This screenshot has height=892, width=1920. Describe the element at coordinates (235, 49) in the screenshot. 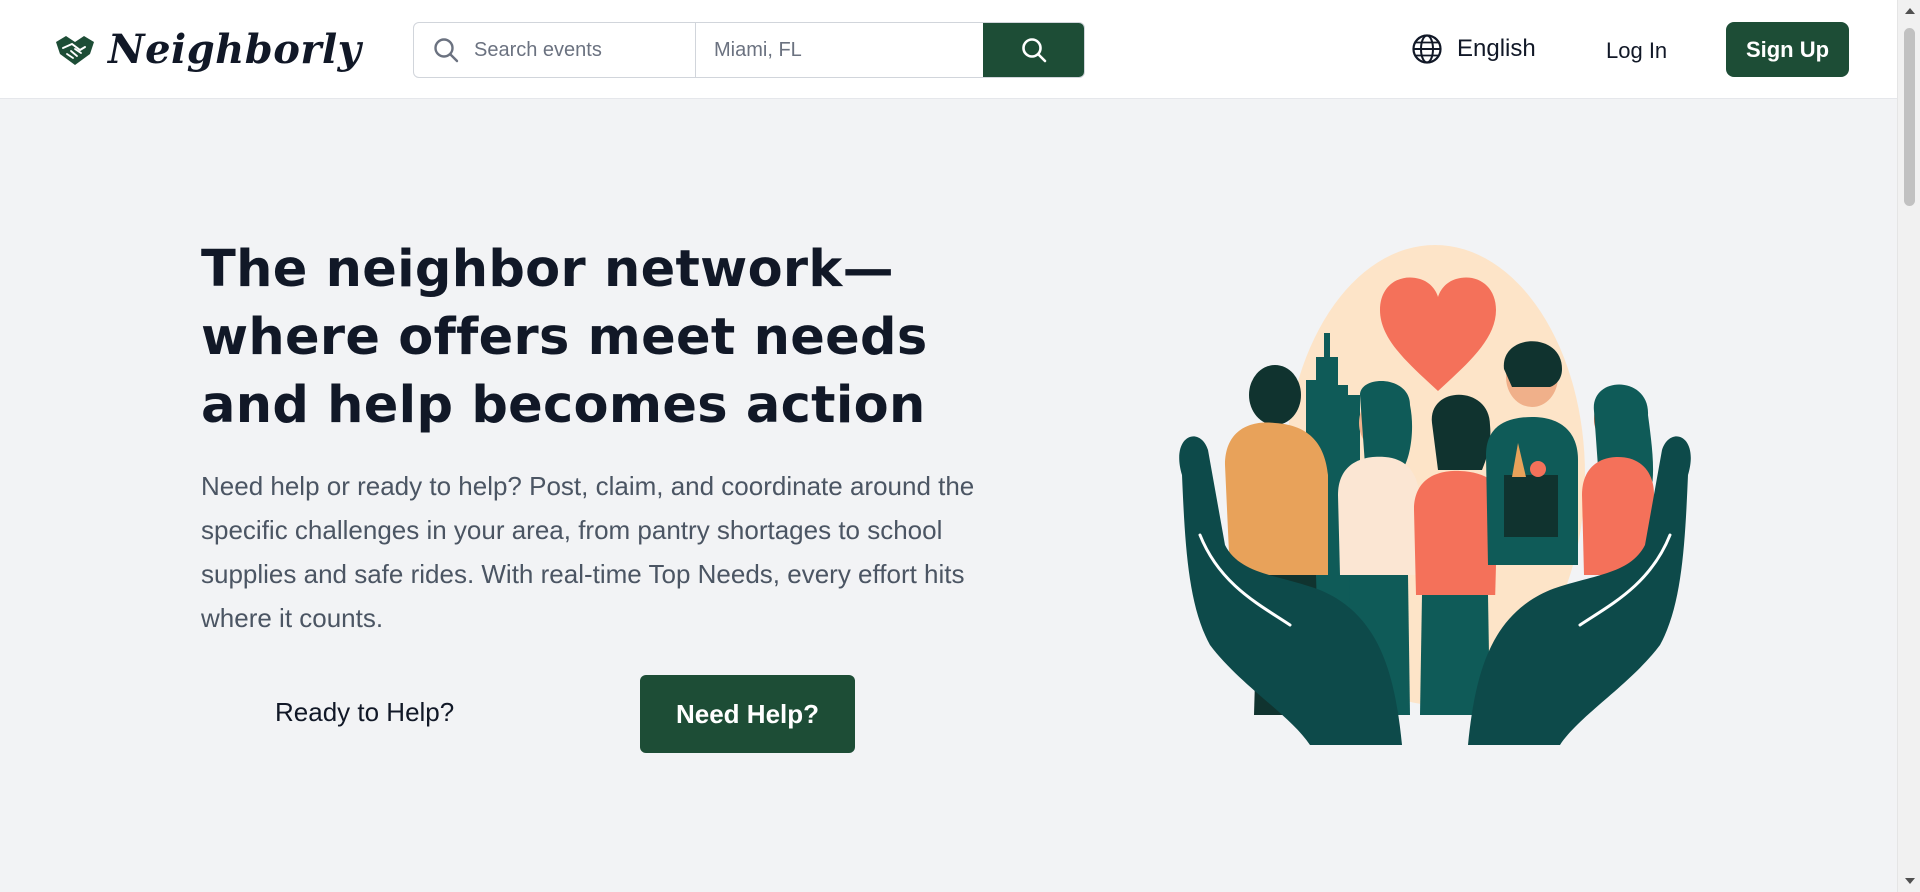

I see `brand-name: Neighborly` at that location.